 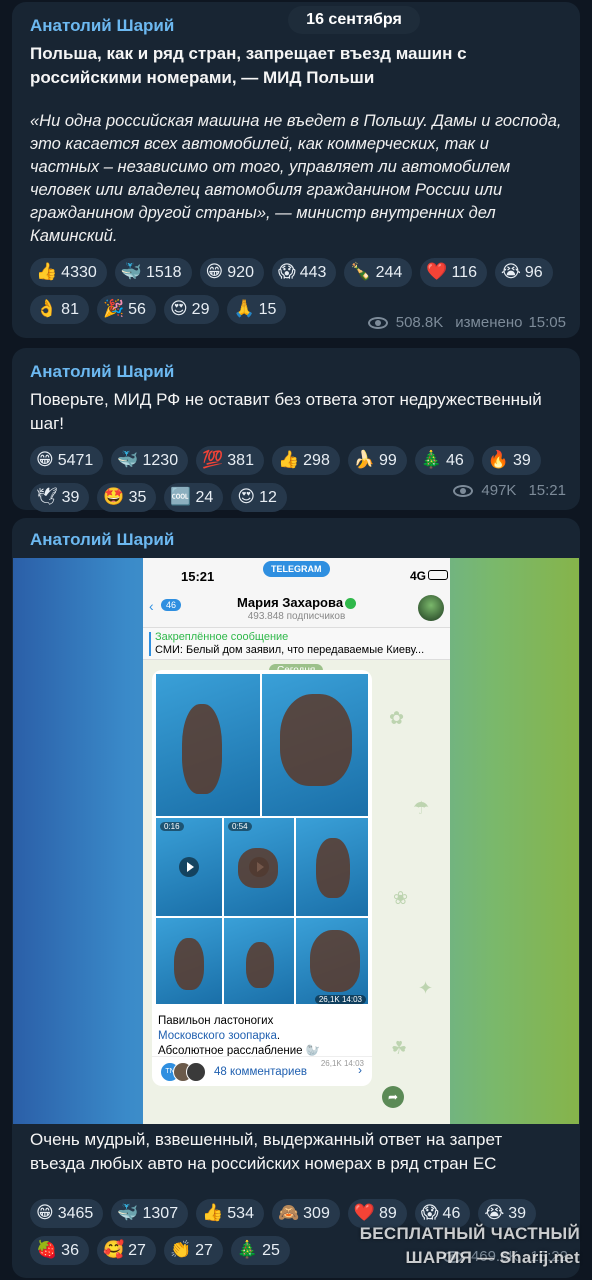 I want to click on video-duration: 0:16, so click(x=172, y=826).